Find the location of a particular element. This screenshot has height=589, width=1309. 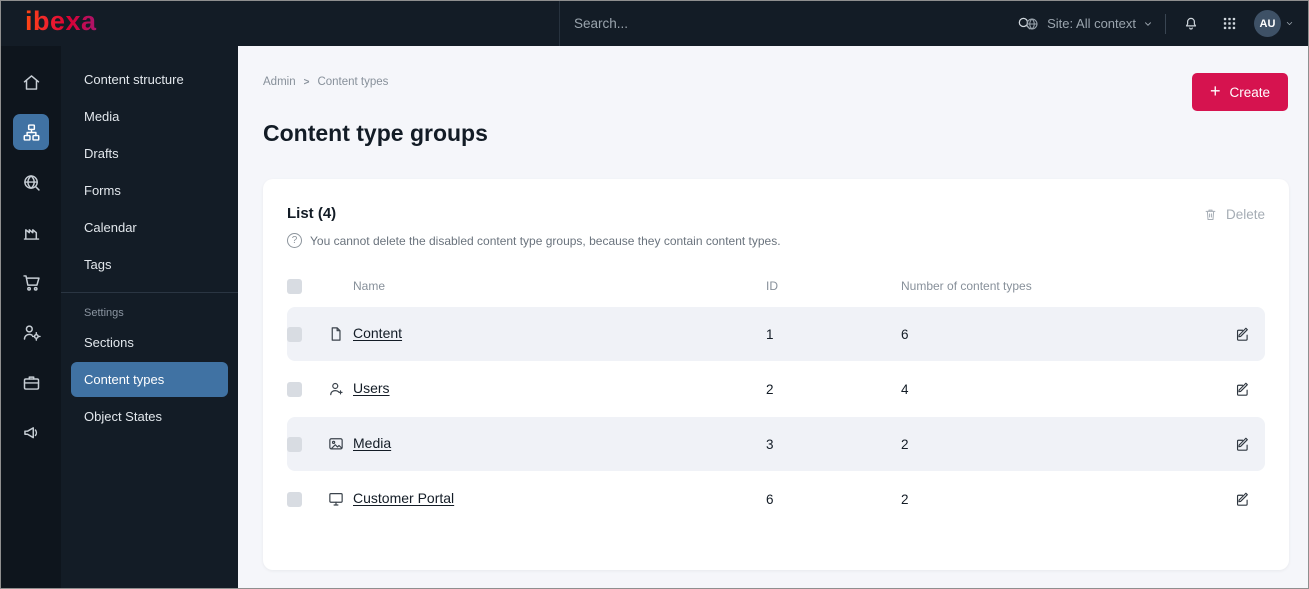

group-link: Media is located at coordinates (372, 443).